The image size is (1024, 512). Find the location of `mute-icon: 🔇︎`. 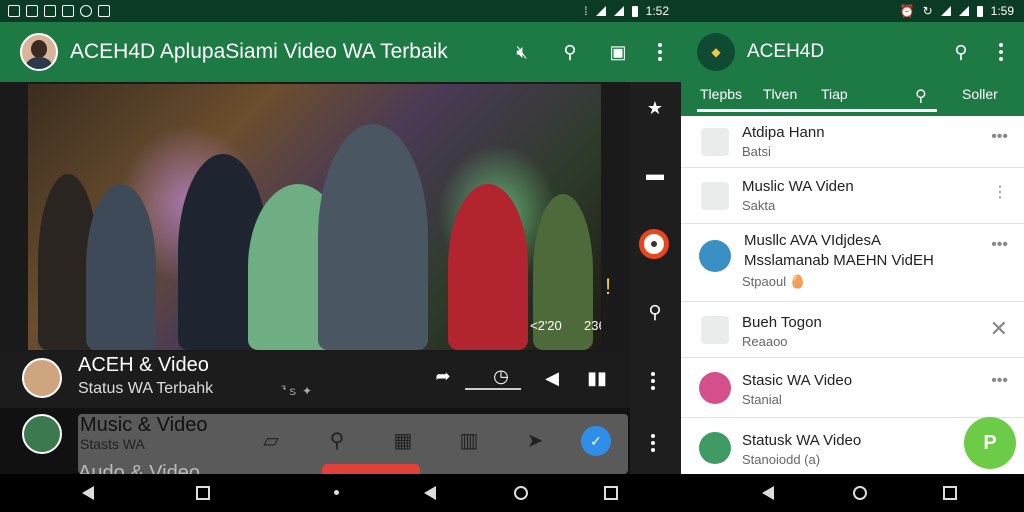

mute-icon: 🔇︎ is located at coordinates (522, 52).